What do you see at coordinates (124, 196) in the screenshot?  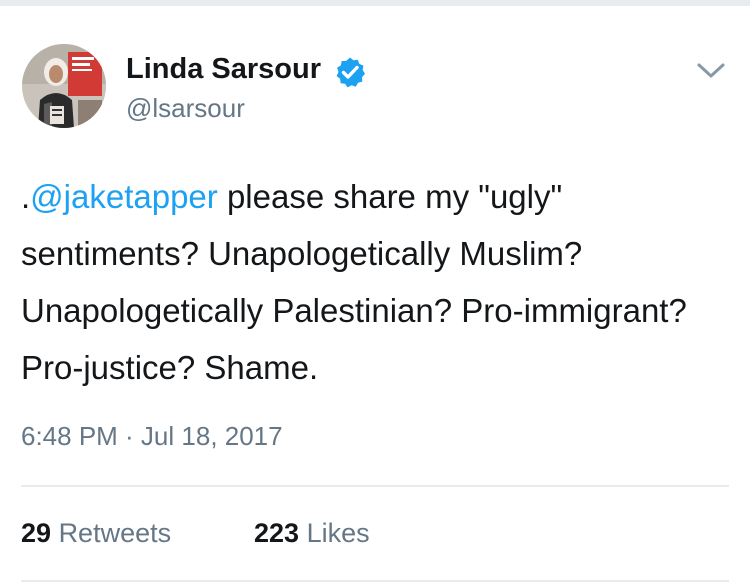 I see `mention-link: @jaketapper` at bounding box center [124, 196].